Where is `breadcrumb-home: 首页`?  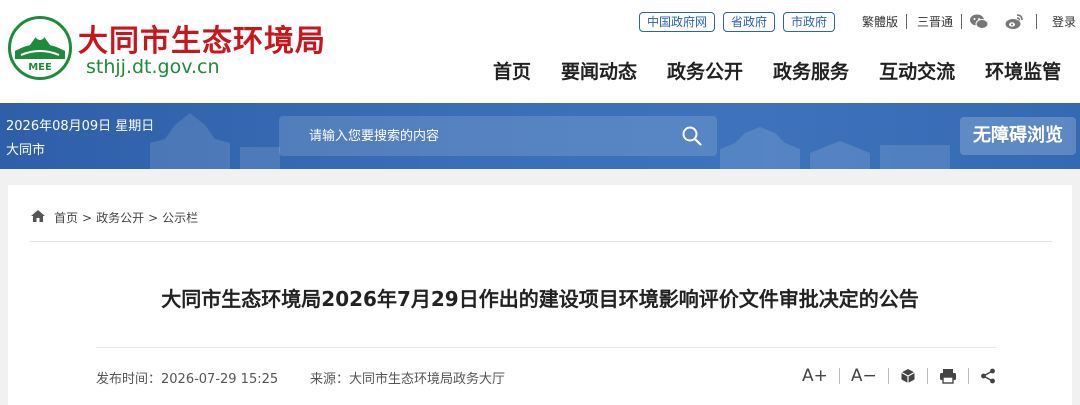 breadcrumb-home: 首页 is located at coordinates (66, 217).